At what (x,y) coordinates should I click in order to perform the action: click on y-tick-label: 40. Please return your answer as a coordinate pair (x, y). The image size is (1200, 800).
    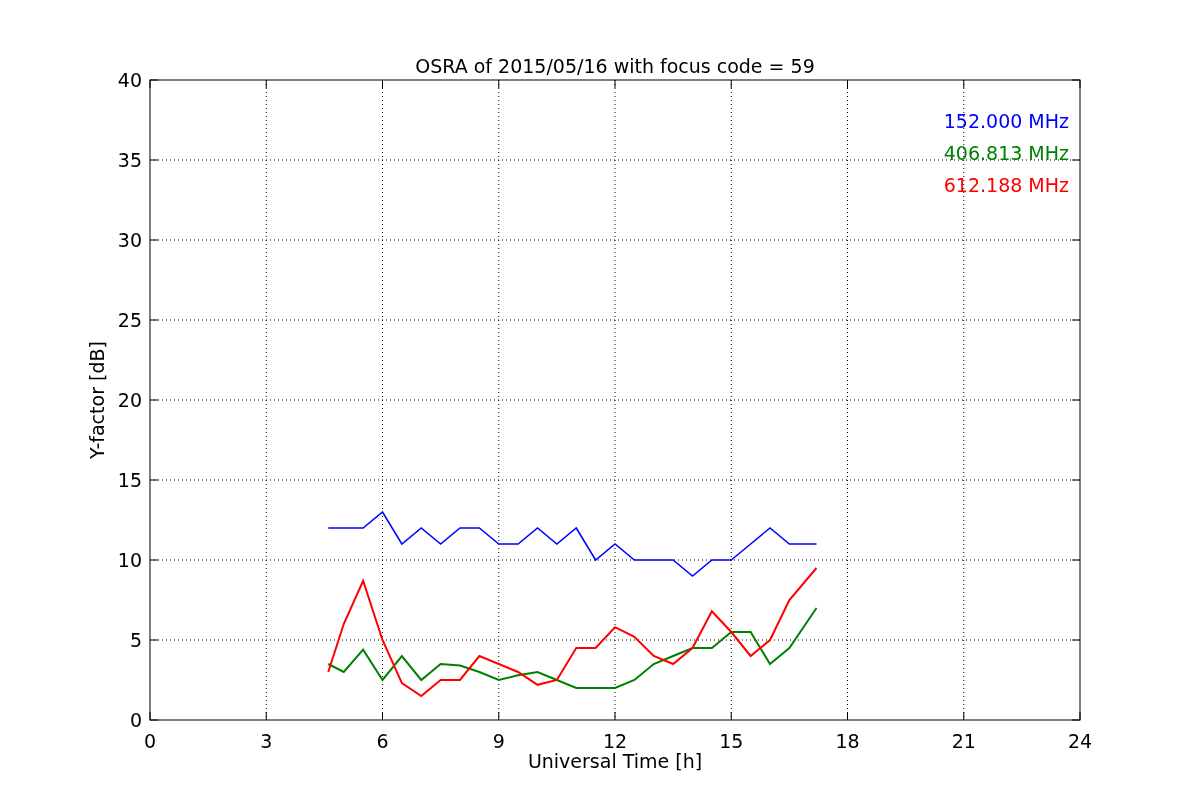
    Looking at the image, I should click on (129, 80).